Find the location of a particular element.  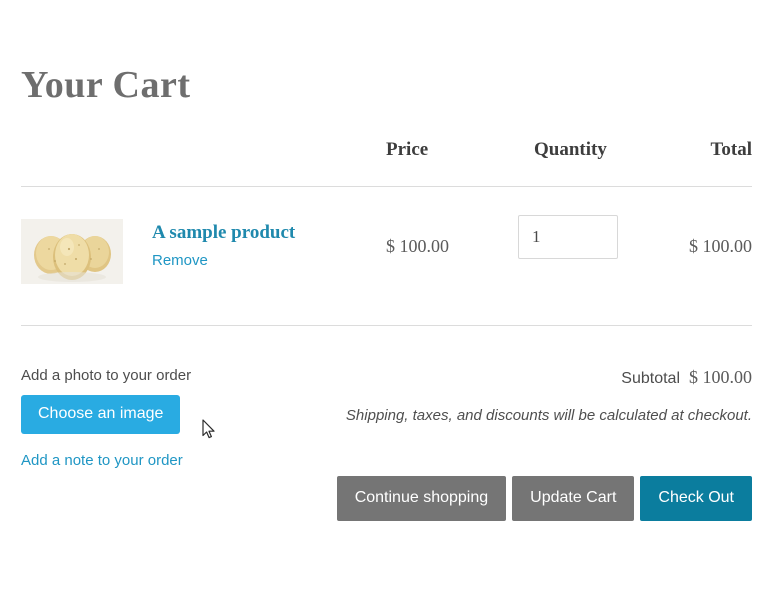

cart-action-buttons: Continue shopping Update Cart Check Out is located at coordinates (544, 498).